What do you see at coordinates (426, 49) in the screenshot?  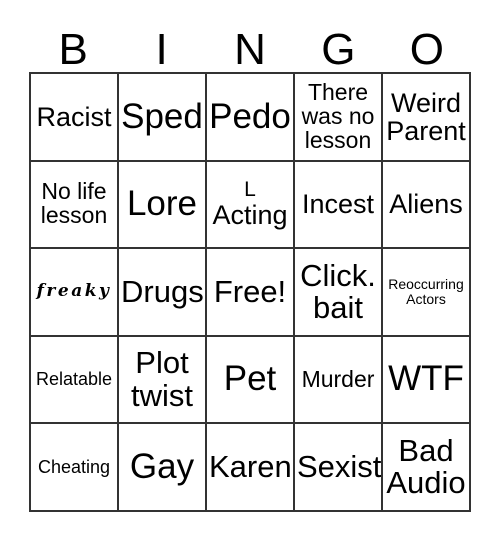 I see `bingo-header-letter-5: O` at bounding box center [426, 49].